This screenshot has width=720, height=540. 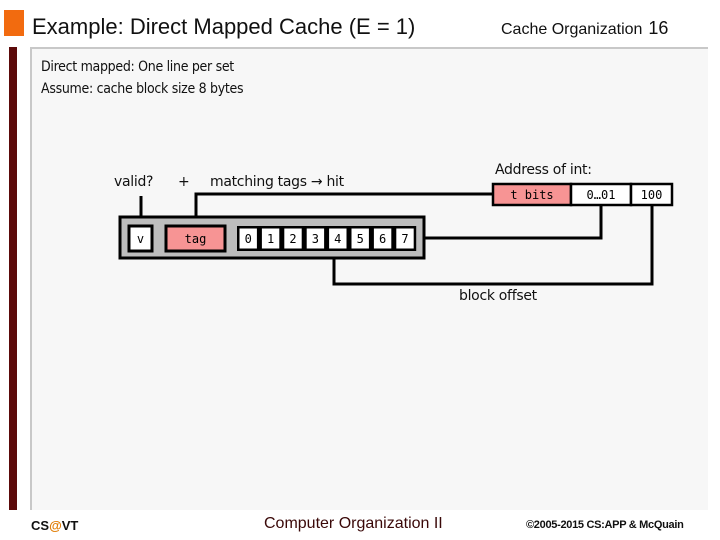 I want to click on byte-label-0: 0, so click(x=248, y=239).